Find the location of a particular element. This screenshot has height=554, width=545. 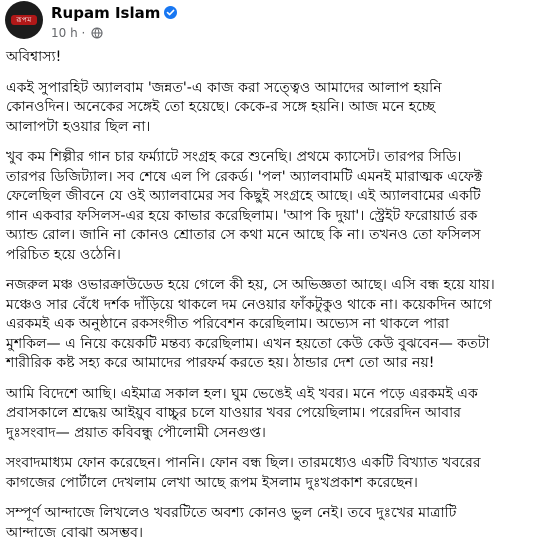

post-meta: 10 h · is located at coordinates (77, 34).